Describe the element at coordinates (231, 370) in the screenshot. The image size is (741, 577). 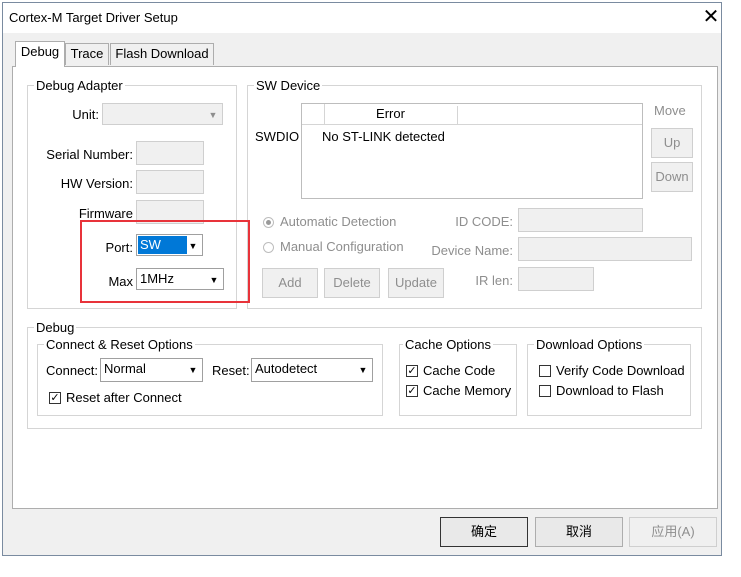
I see `reset-label: Reset:` at that location.